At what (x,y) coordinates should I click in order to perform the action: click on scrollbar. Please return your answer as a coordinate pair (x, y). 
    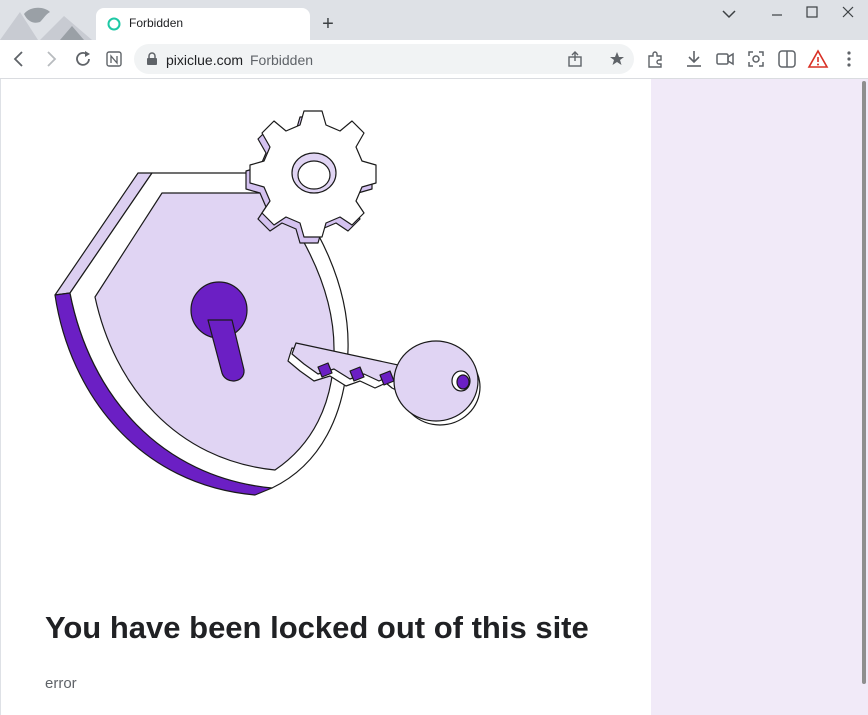
    Looking at the image, I should click on (864, 397).